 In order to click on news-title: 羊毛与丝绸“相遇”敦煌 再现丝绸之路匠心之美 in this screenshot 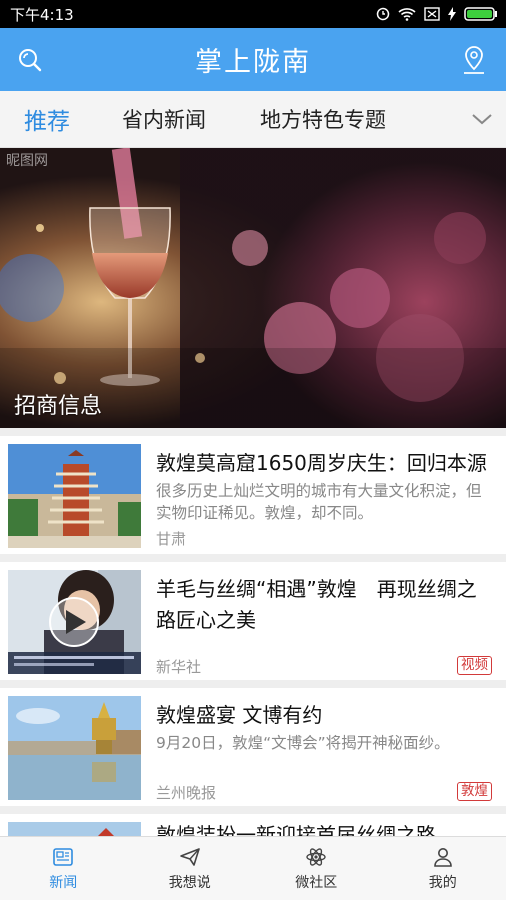, I will do `click(325, 605)`.